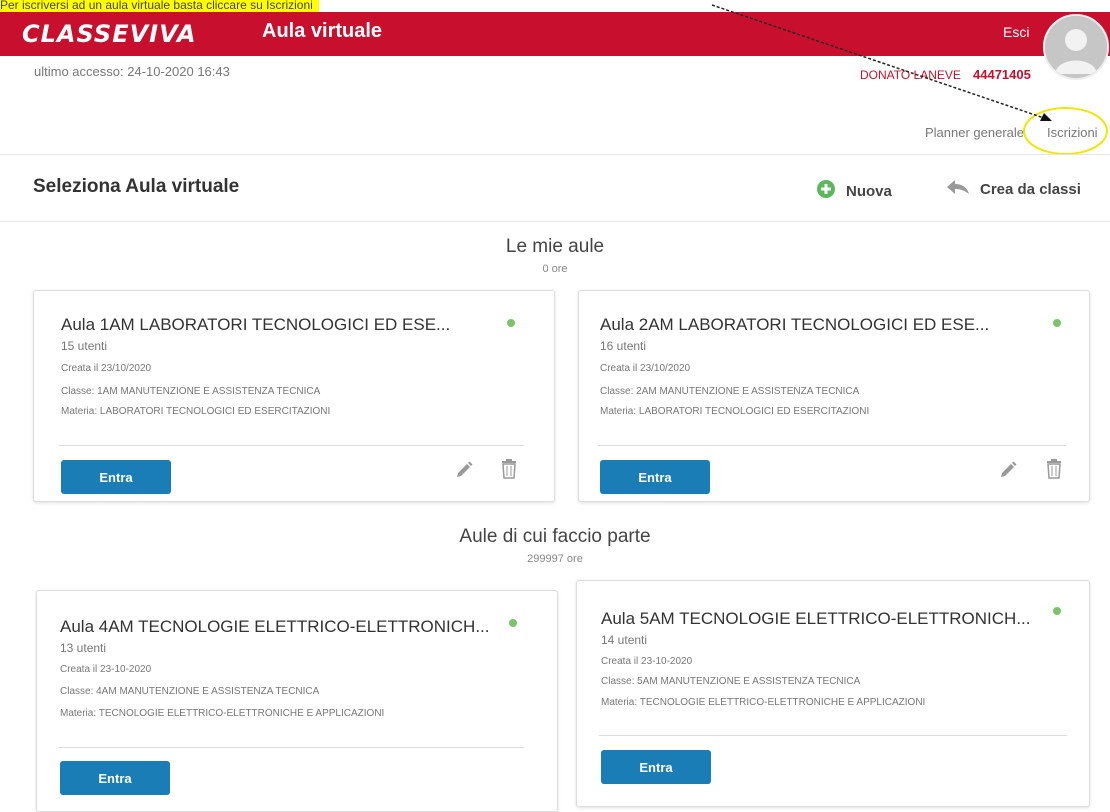 This screenshot has height=812, width=1110. What do you see at coordinates (555, 559) in the screenshot?
I see `member-rooms-hours: 299997 ore` at bounding box center [555, 559].